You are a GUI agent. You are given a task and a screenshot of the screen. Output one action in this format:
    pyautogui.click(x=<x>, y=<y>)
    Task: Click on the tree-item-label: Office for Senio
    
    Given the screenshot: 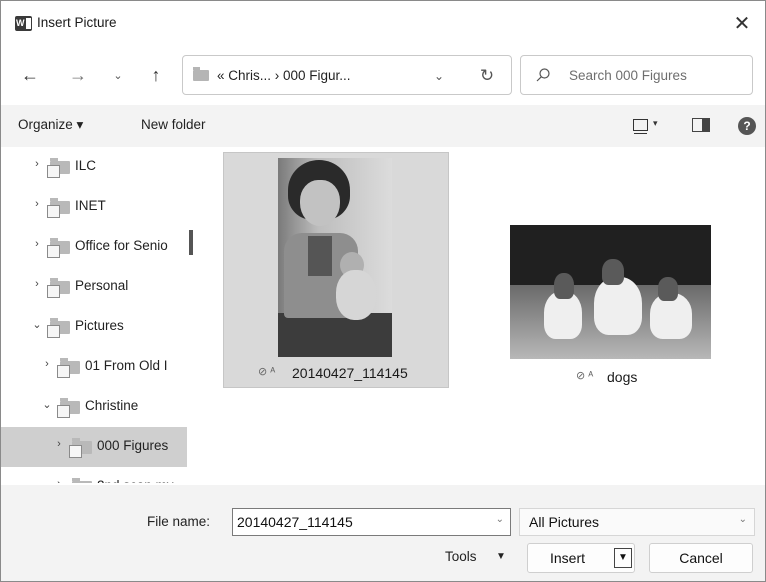 What is the action you would take?
    pyautogui.click(x=121, y=245)
    